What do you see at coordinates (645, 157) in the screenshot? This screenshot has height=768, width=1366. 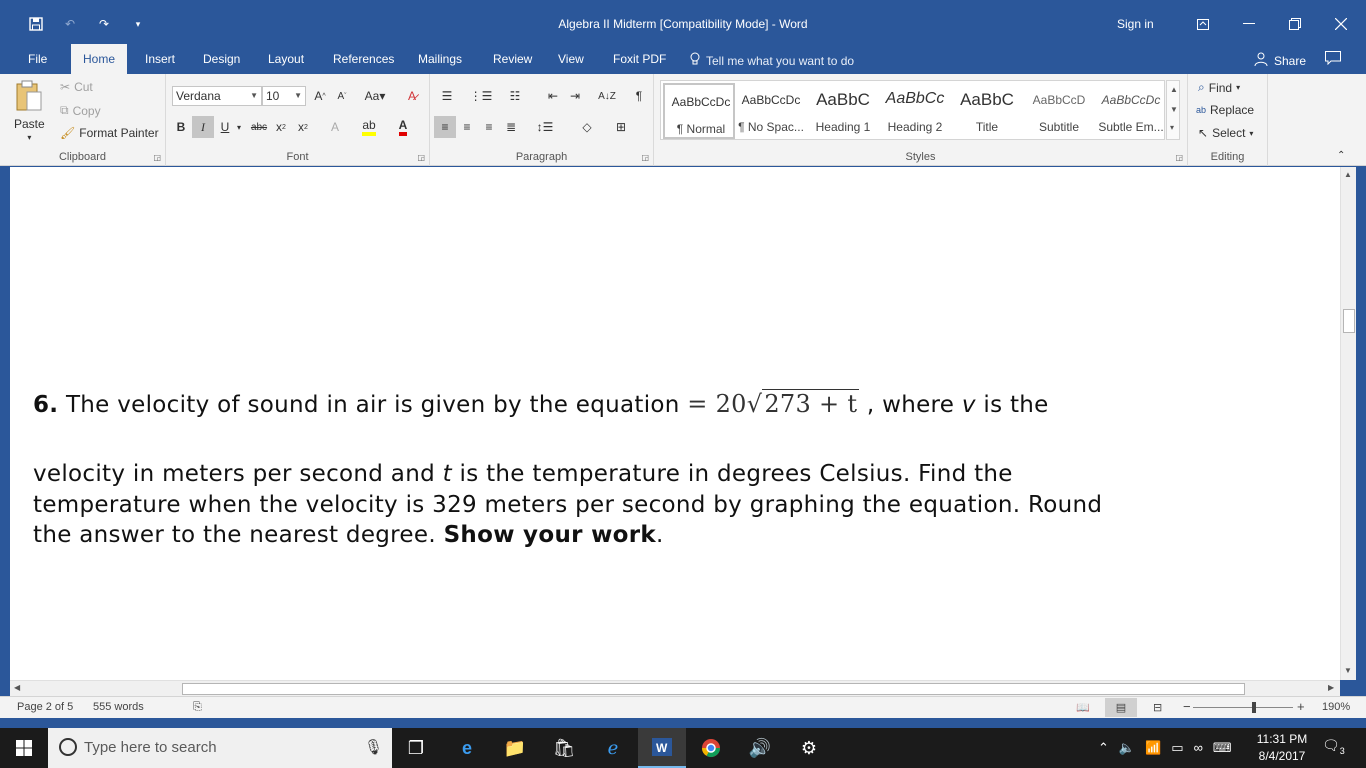 I see `paragraph-launcher-icon: ◲` at bounding box center [645, 157].